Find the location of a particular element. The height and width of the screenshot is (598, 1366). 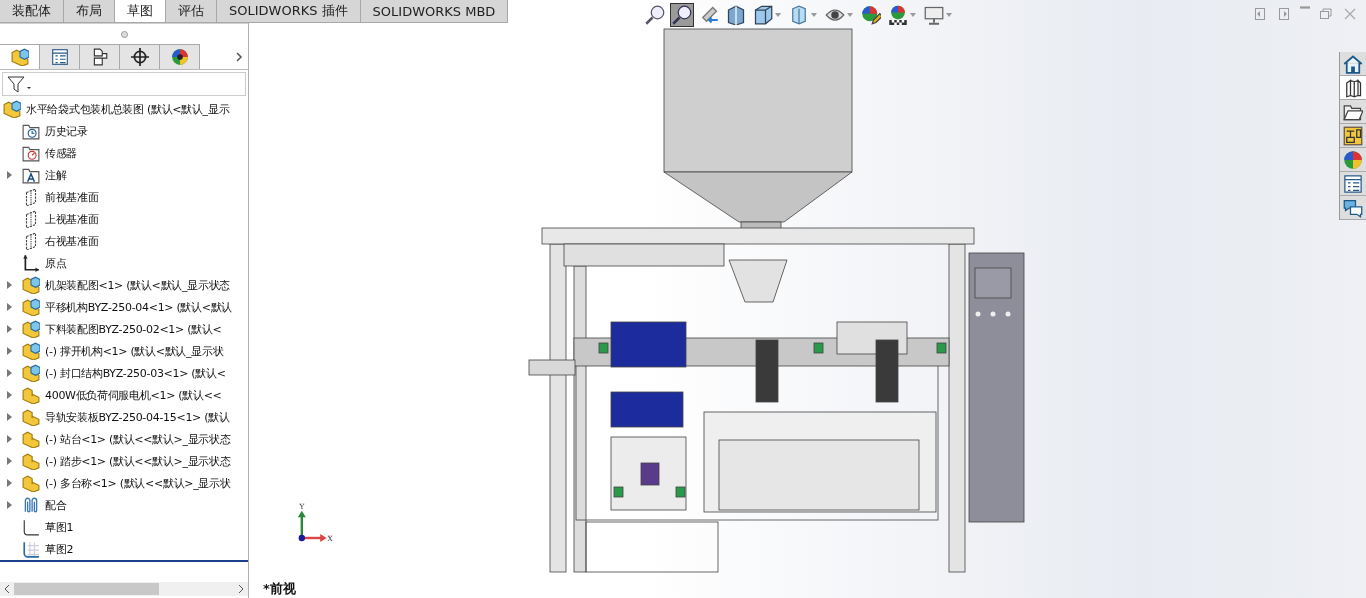

origin-icon is located at coordinates (31, 263).